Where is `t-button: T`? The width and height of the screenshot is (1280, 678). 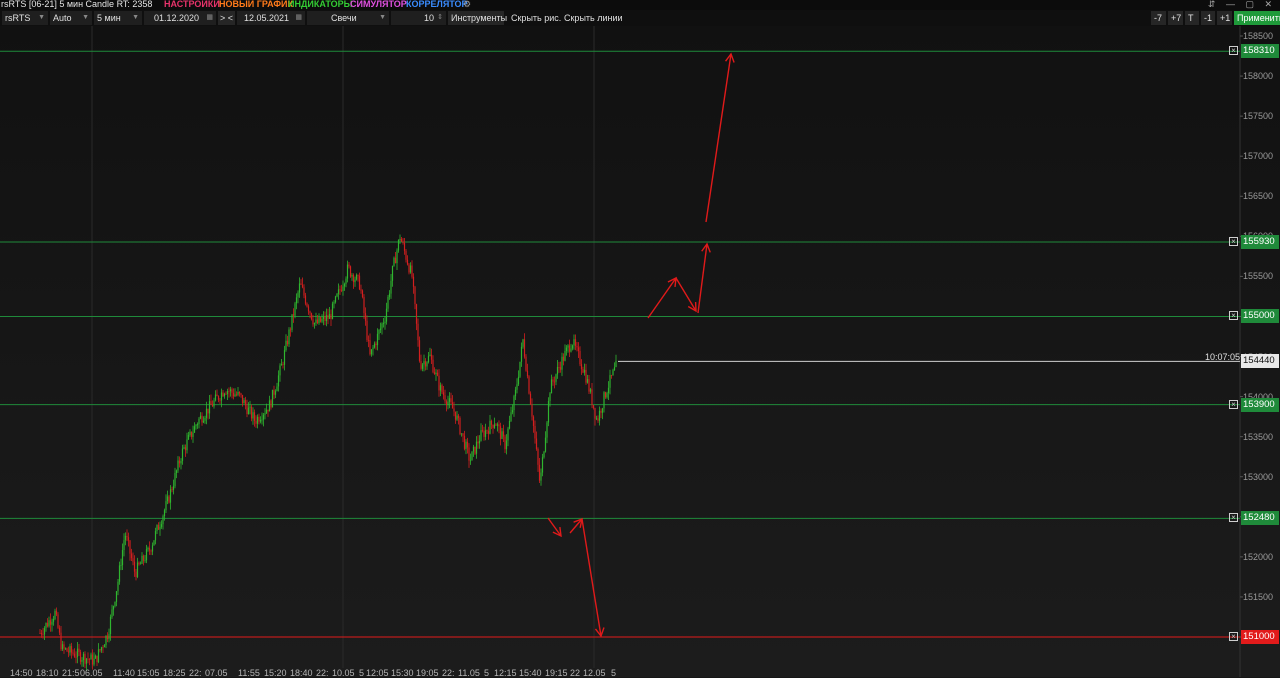 t-button: T is located at coordinates (1192, 18).